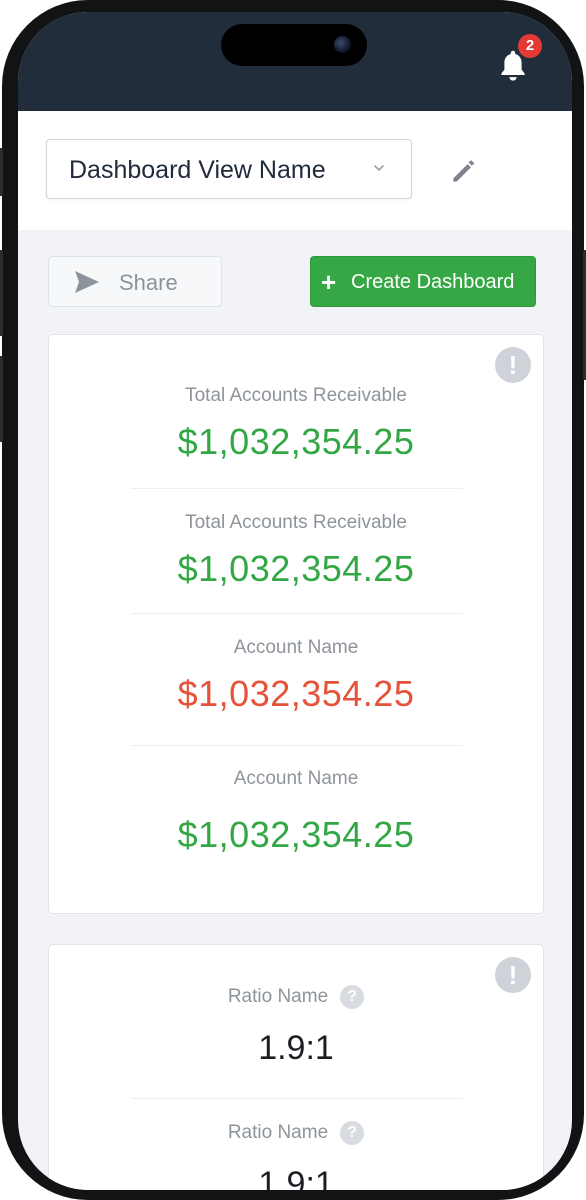 This screenshot has width=586, height=1200. I want to click on share-label: Share, so click(148, 282).